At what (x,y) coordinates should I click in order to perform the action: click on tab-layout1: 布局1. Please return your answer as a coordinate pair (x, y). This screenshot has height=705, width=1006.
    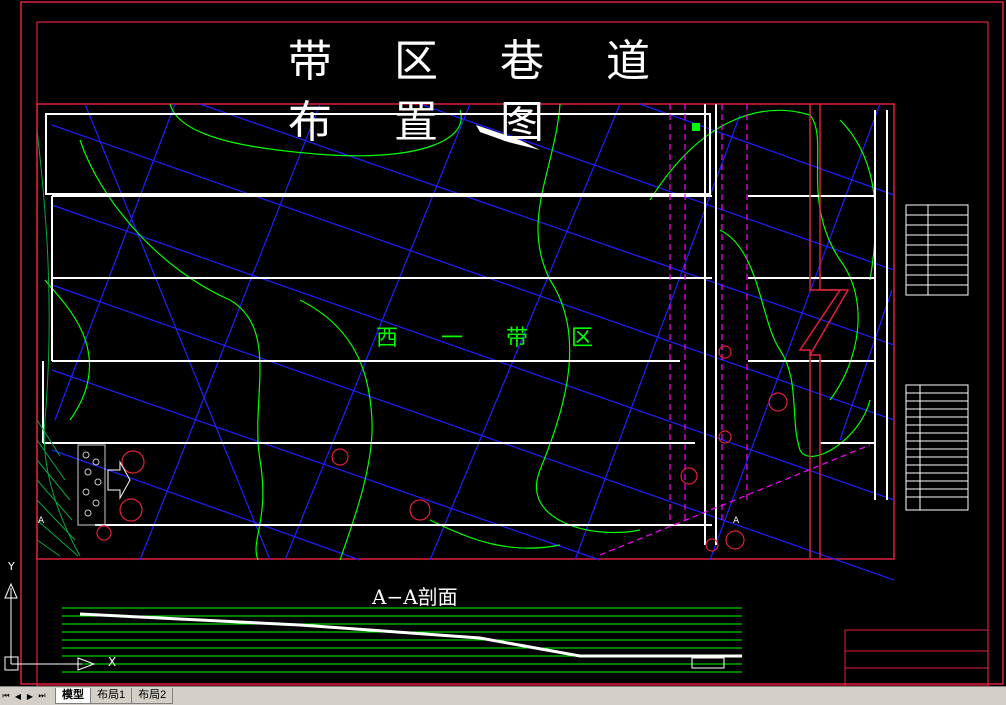
    Looking at the image, I should click on (111, 696).